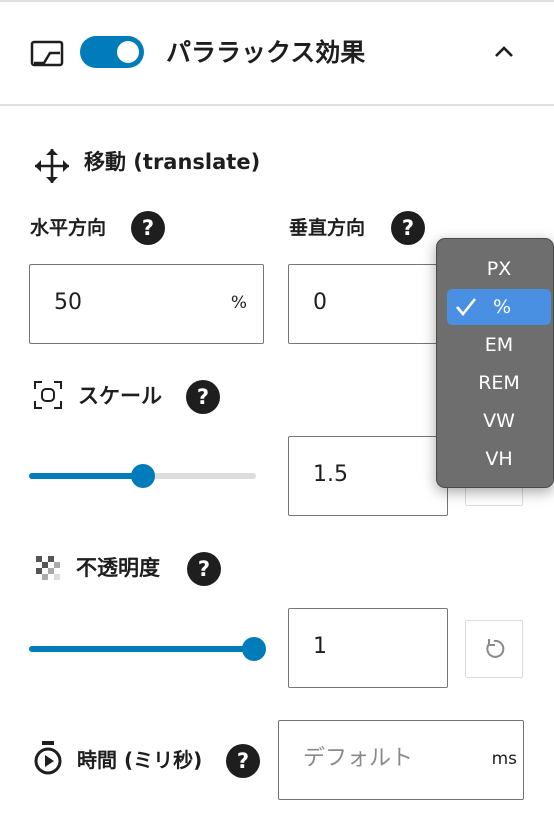 The image size is (554, 834). I want to click on unit-option-label: PX, so click(499, 269).